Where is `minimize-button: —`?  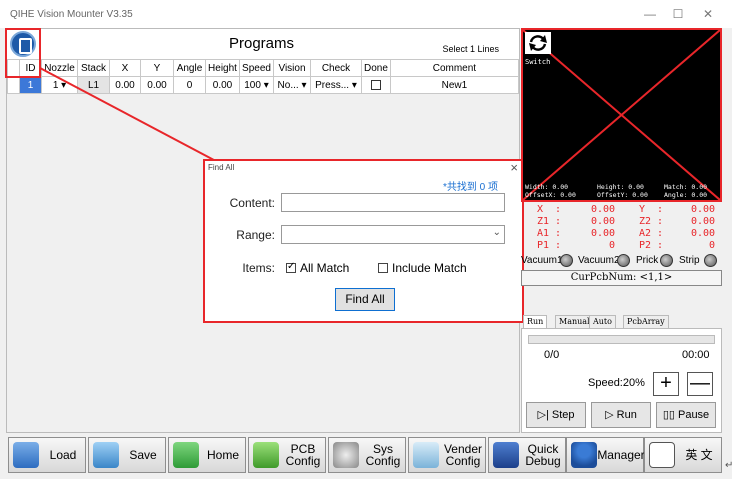 minimize-button: — is located at coordinates (650, 14).